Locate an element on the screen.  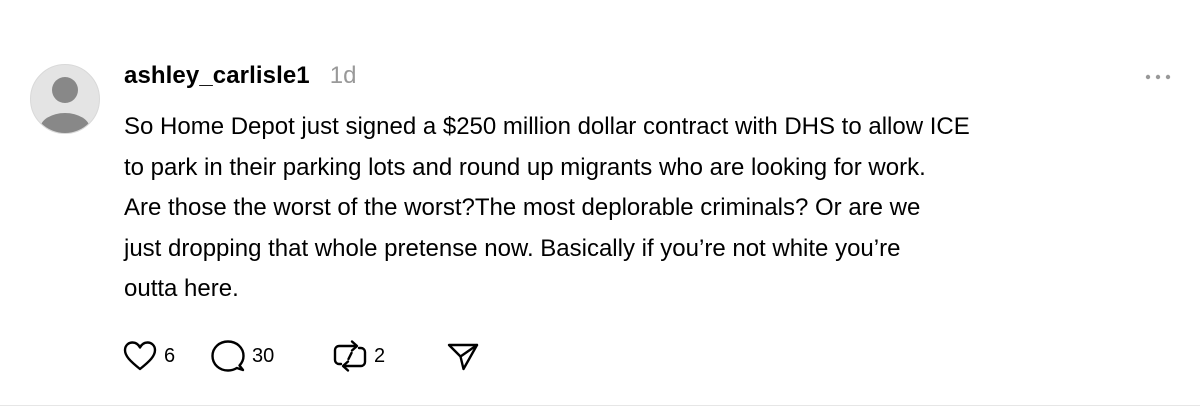
share-button is located at coordinates (466, 356).